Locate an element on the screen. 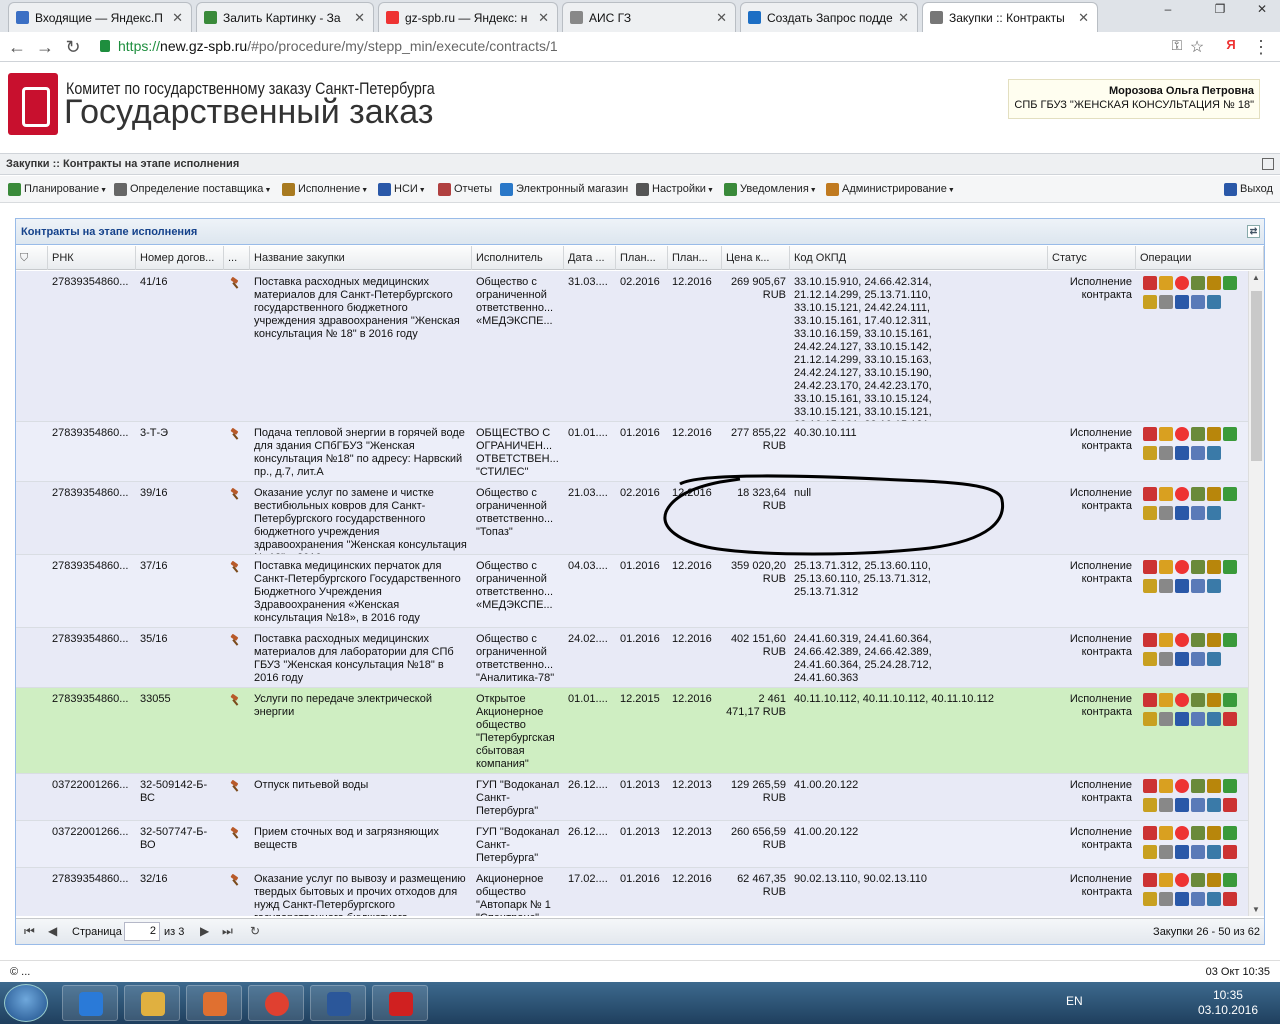 This screenshot has height=1024, width=1280. bookmark-star-icon: ☆ is located at coordinates (1197, 47).